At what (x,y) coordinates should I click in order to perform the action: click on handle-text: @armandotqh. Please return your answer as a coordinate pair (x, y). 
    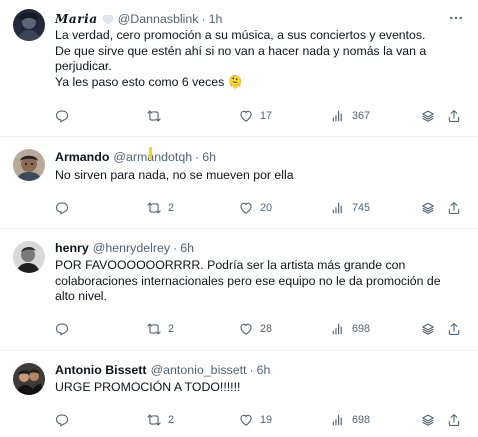
    Looking at the image, I should click on (153, 157).